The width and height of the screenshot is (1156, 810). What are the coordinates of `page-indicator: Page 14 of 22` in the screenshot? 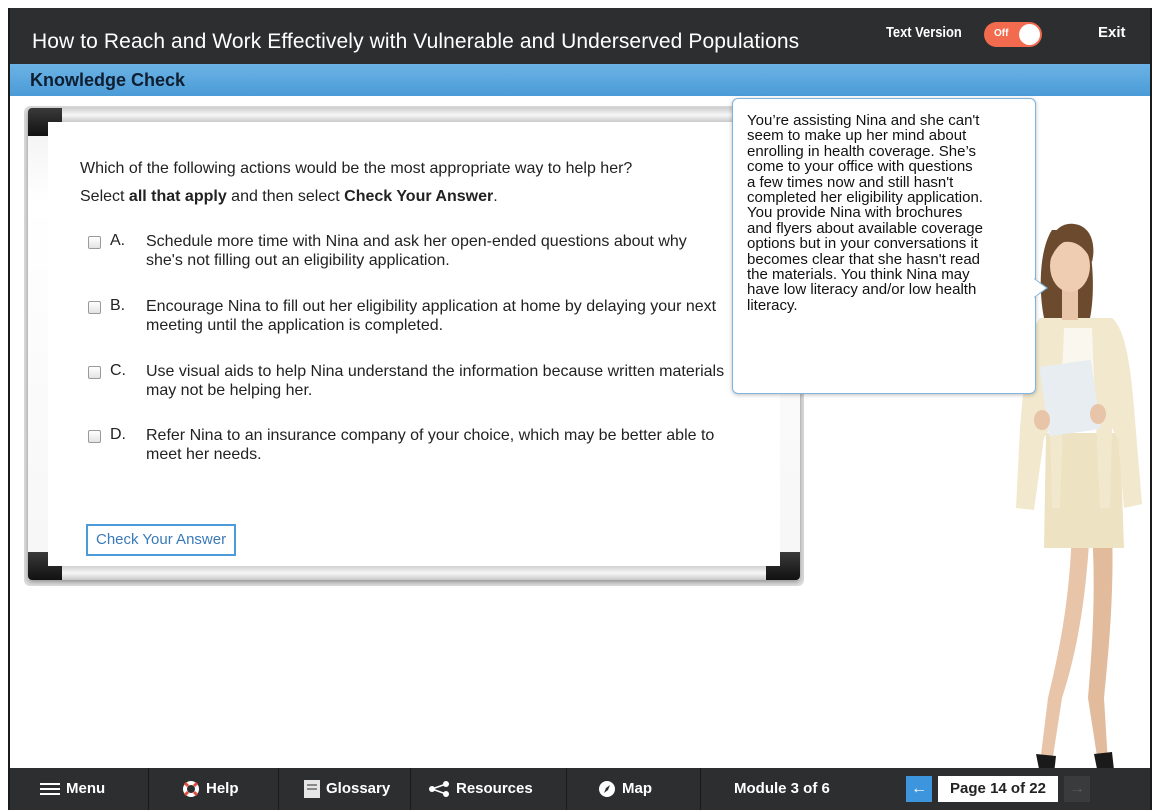 It's located at (998, 789).